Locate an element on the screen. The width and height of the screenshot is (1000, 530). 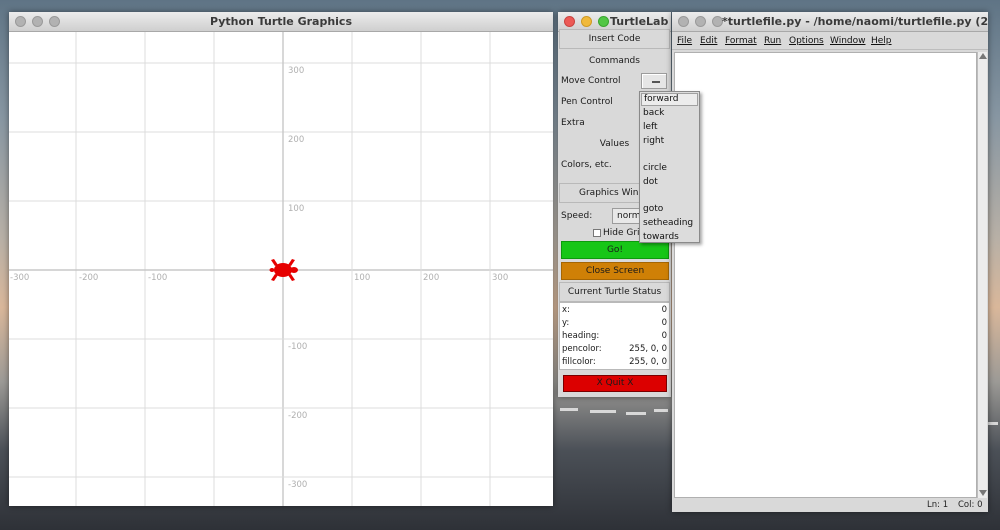
y-tick-label: 300 is located at coordinates (296, 71).